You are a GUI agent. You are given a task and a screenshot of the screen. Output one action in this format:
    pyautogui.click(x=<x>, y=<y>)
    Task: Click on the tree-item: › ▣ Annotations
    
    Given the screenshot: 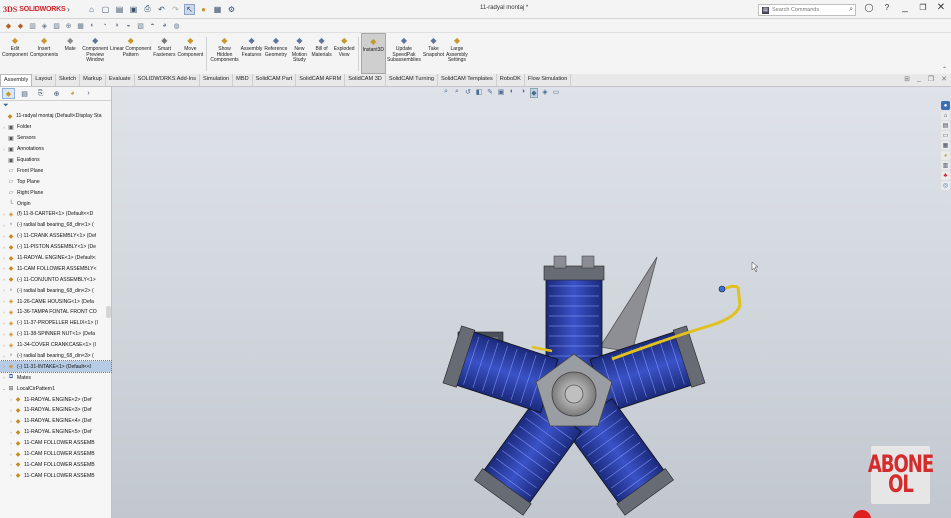 What is the action you would take?
    pyautogui.click(x=55, y=149)
    